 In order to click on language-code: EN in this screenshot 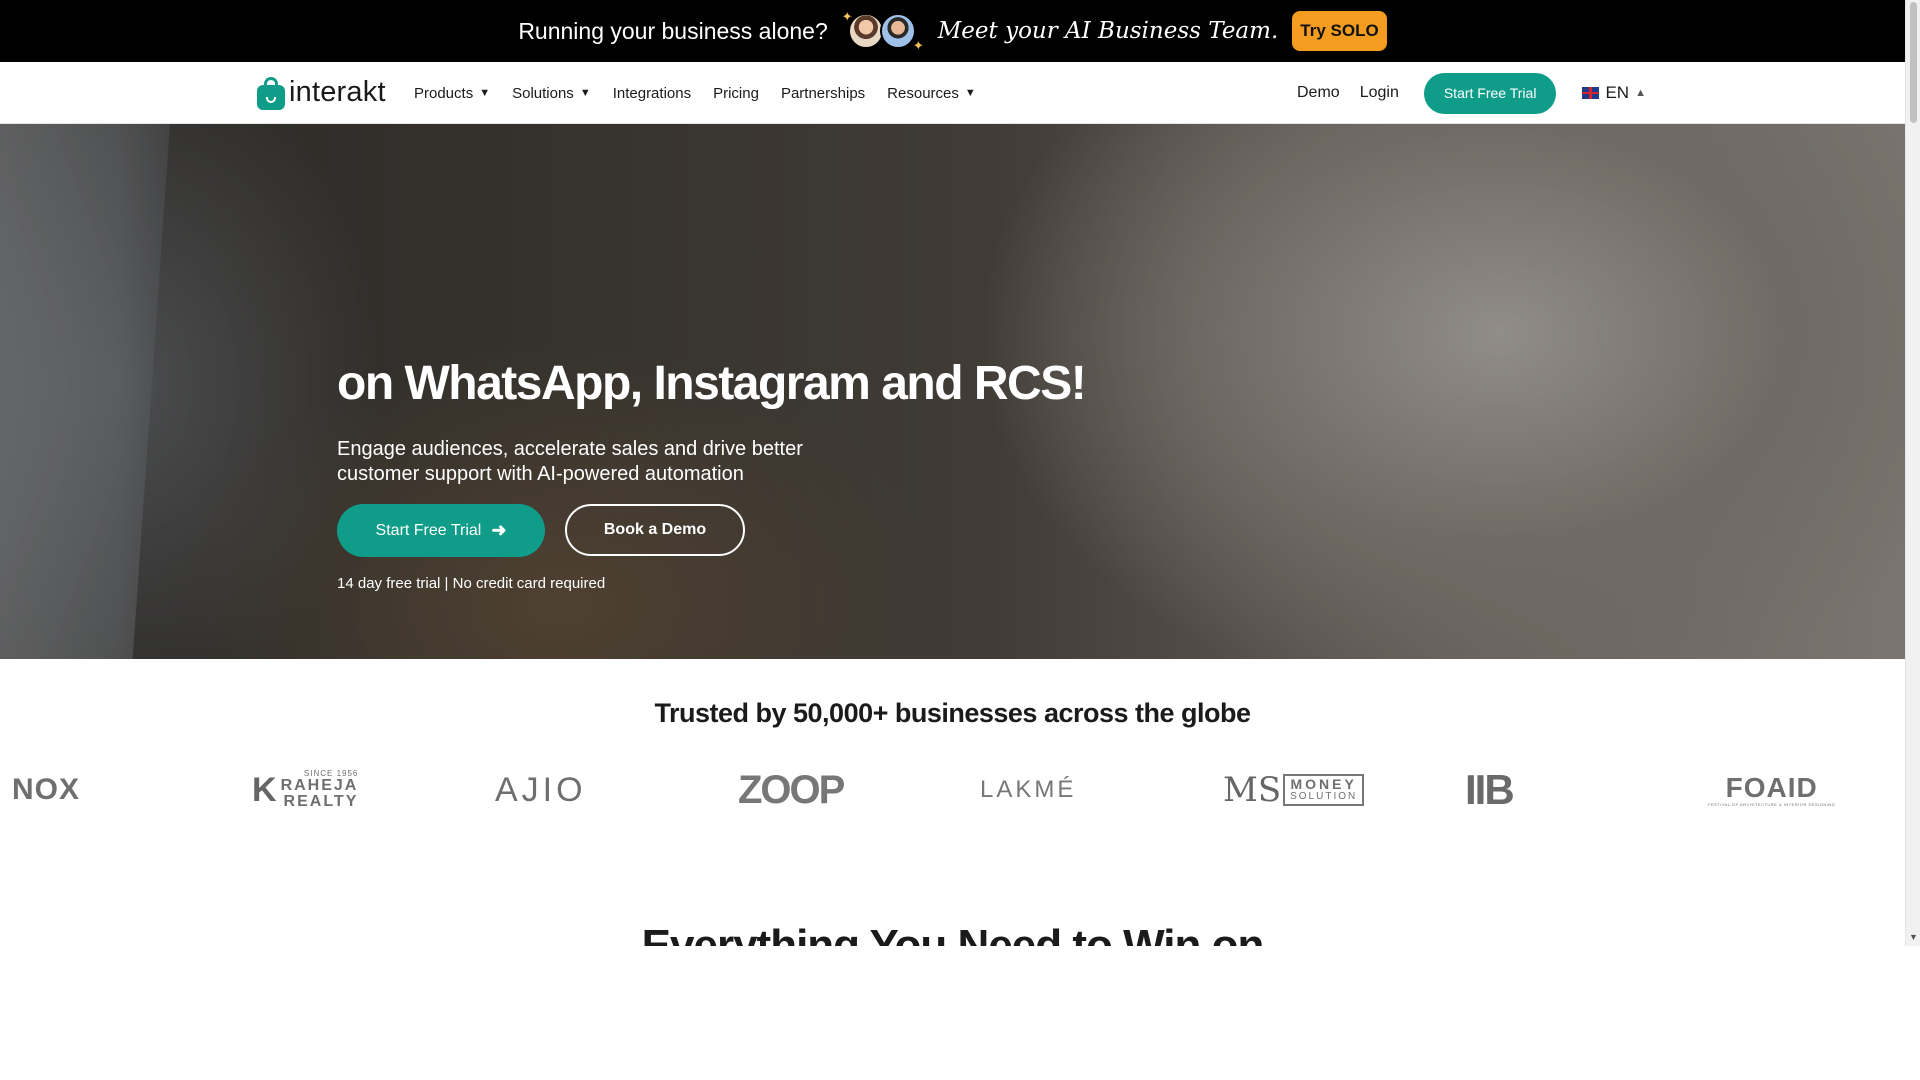, I will do `click(1617, 92)`.